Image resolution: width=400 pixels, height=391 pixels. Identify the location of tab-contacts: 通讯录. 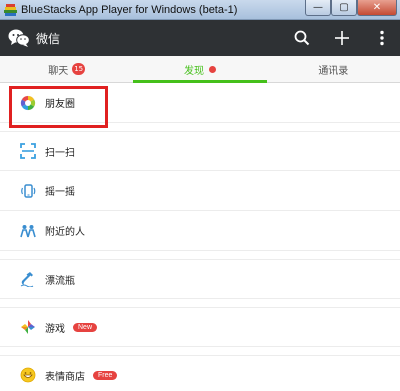
(333, 69).